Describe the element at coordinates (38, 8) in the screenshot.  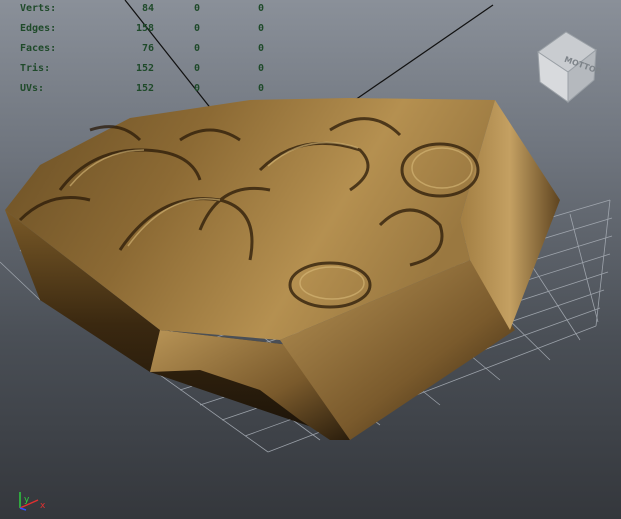
I see `hud-stat-label: Verts:` at that location.